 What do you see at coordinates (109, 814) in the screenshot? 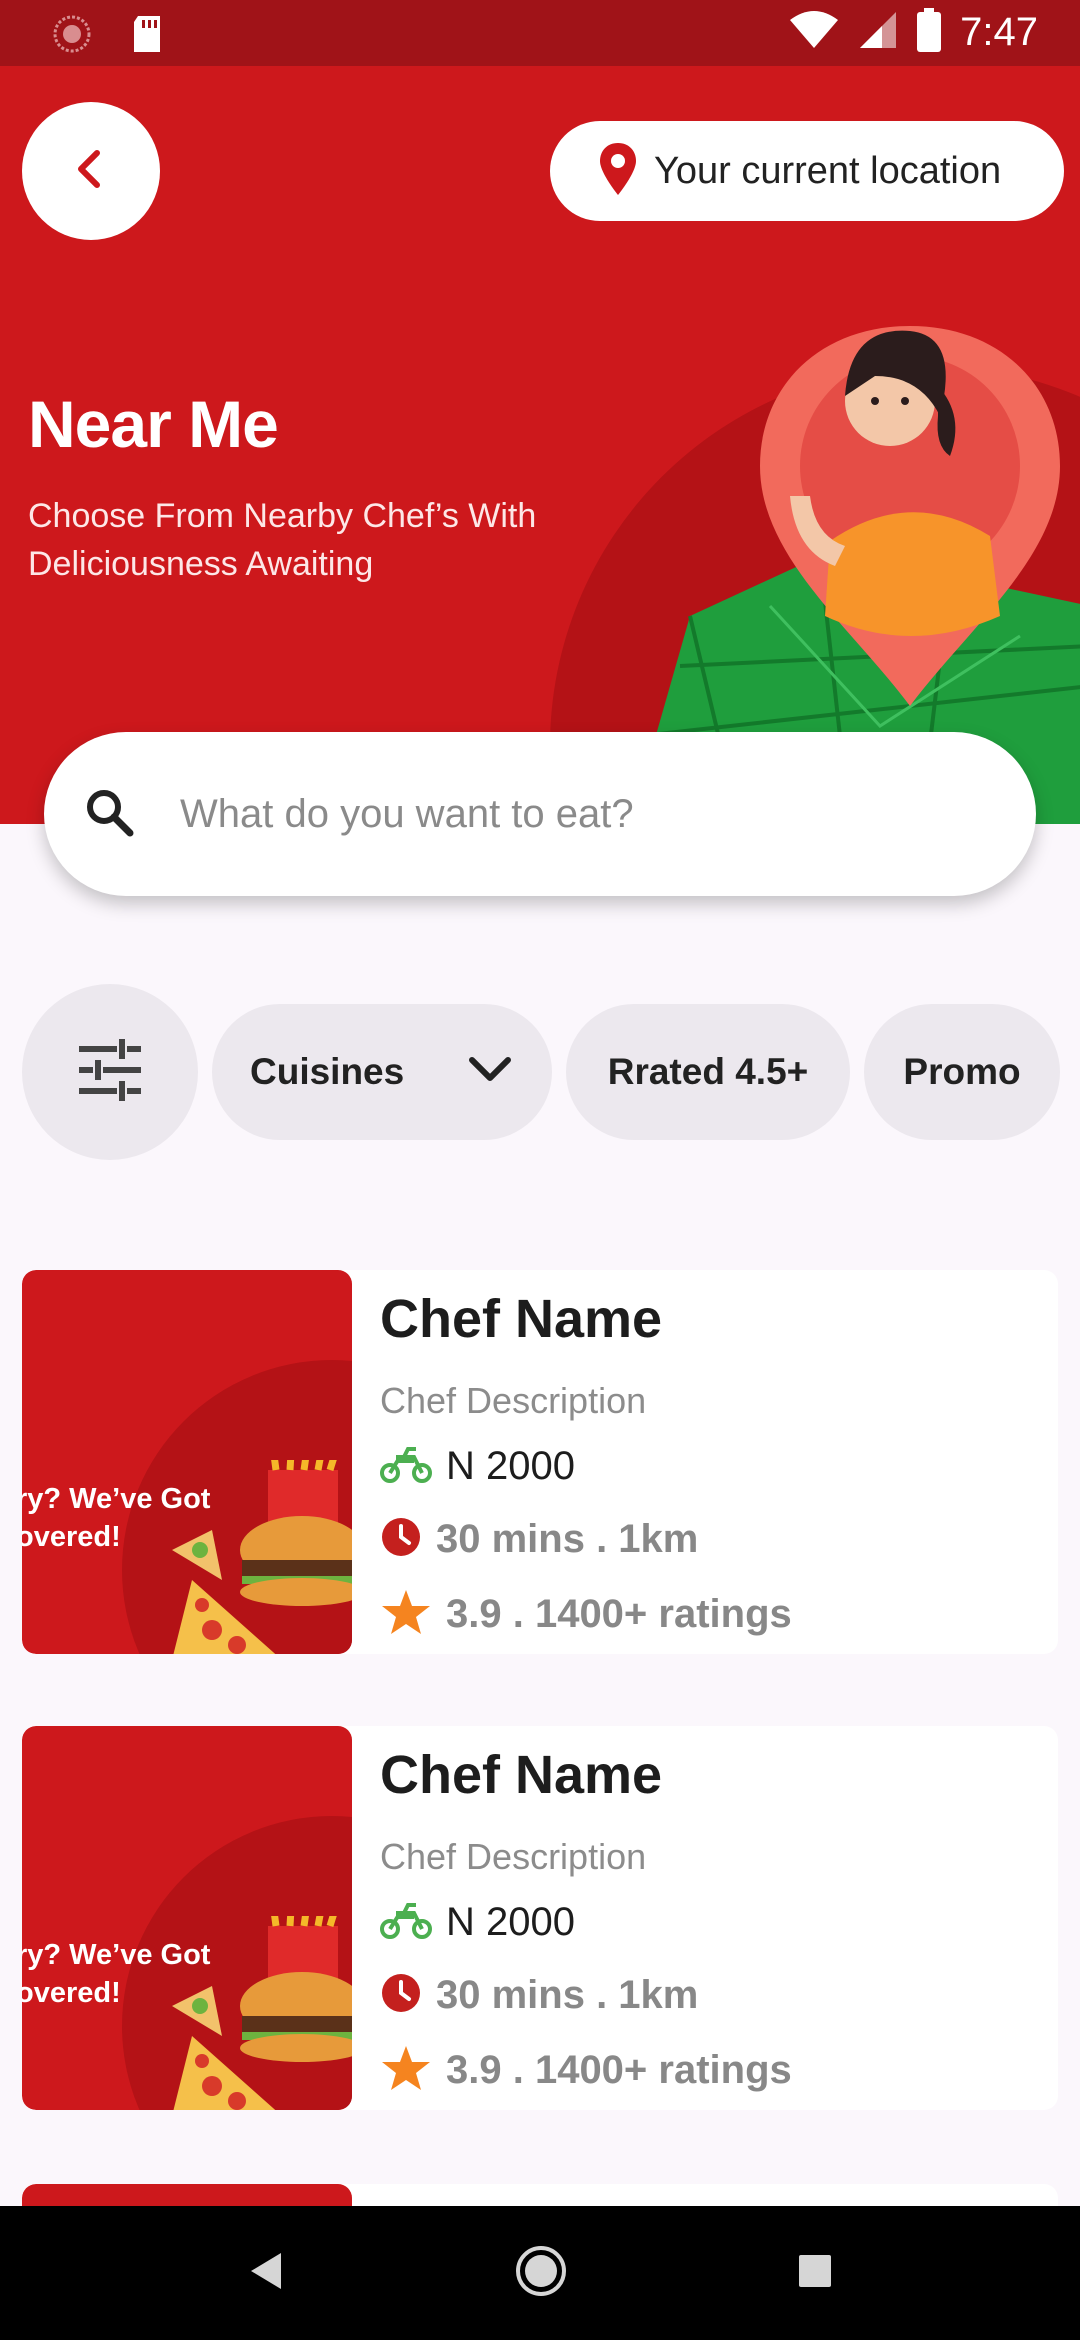
I see `search-icon` at bounding box center [109, 814].